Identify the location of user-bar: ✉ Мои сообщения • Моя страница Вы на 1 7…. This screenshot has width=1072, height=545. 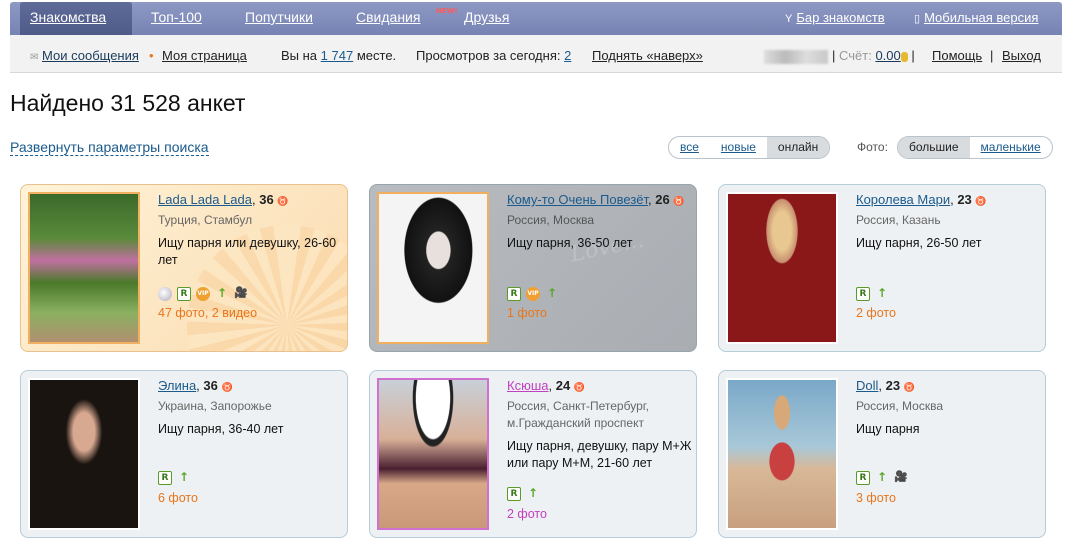
(536, 54).